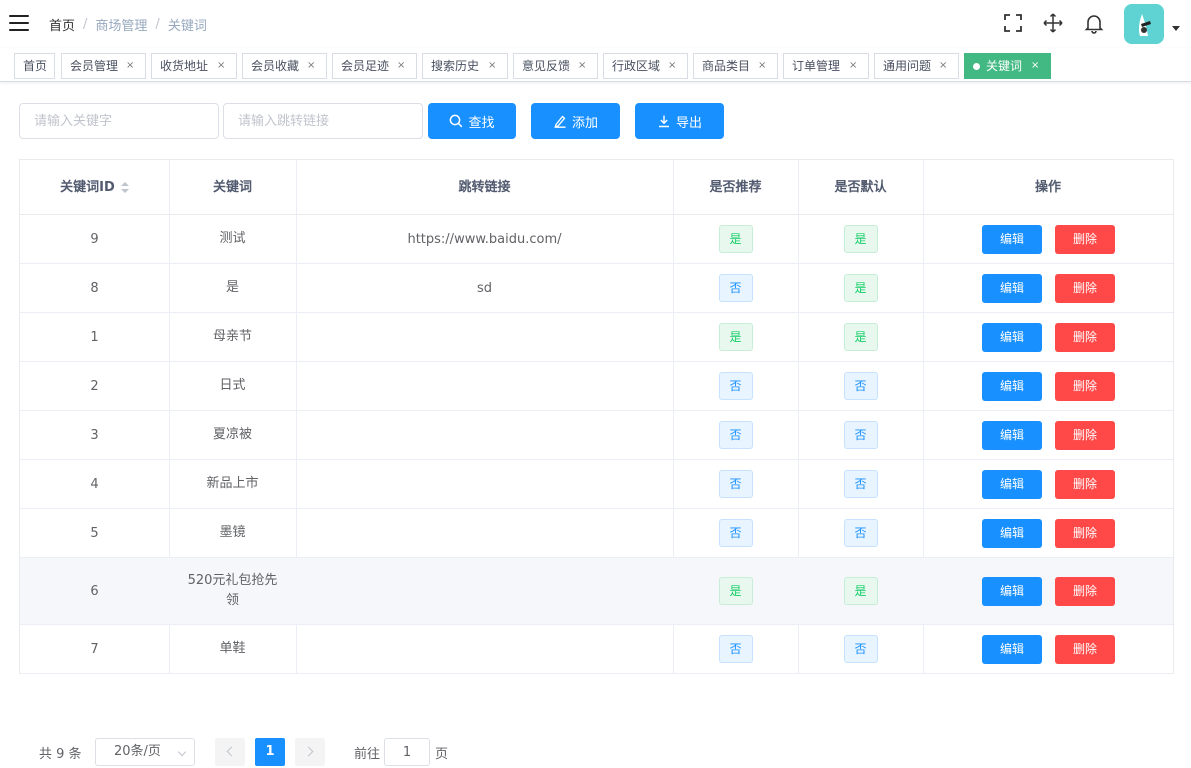  I want to click on search-button: 查找, so click(472, 121).